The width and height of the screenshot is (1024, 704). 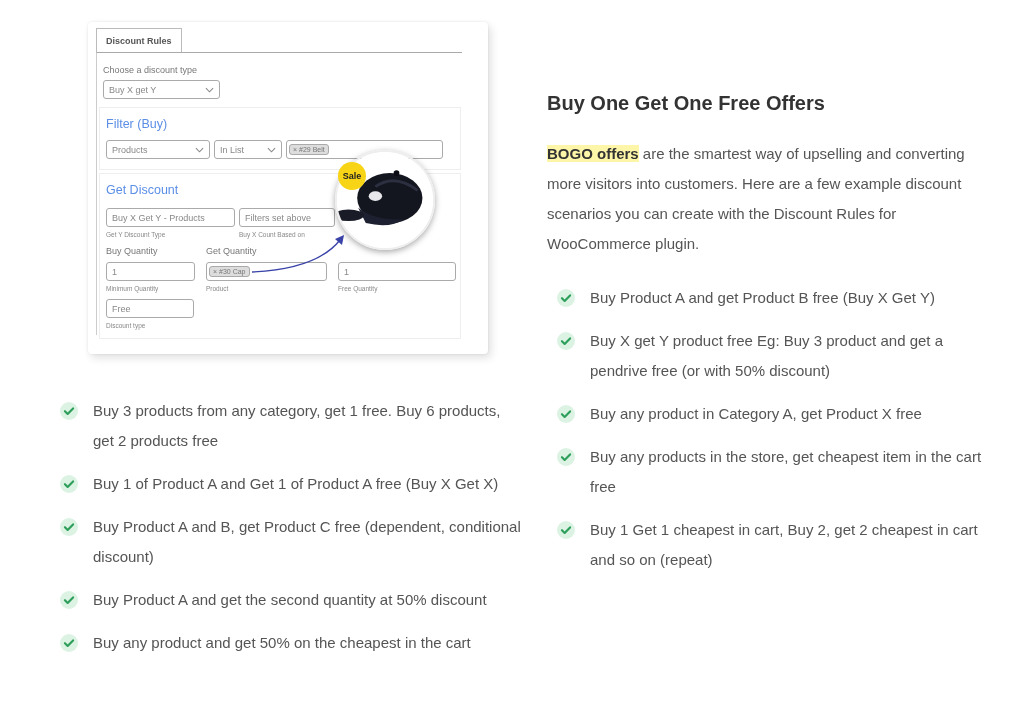 I want to click on intro-paragraph: BOGO offers are the smartest way of upselling and converting more visitors into customers. Here are a few example discount scenarios you can create with the Discount Rules for WooCommerce plugin., so click(x=756, y=199).